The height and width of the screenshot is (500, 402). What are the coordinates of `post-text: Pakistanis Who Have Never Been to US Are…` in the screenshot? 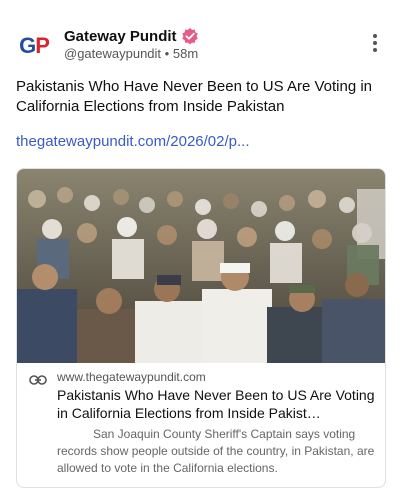 It's located at (194, 96).